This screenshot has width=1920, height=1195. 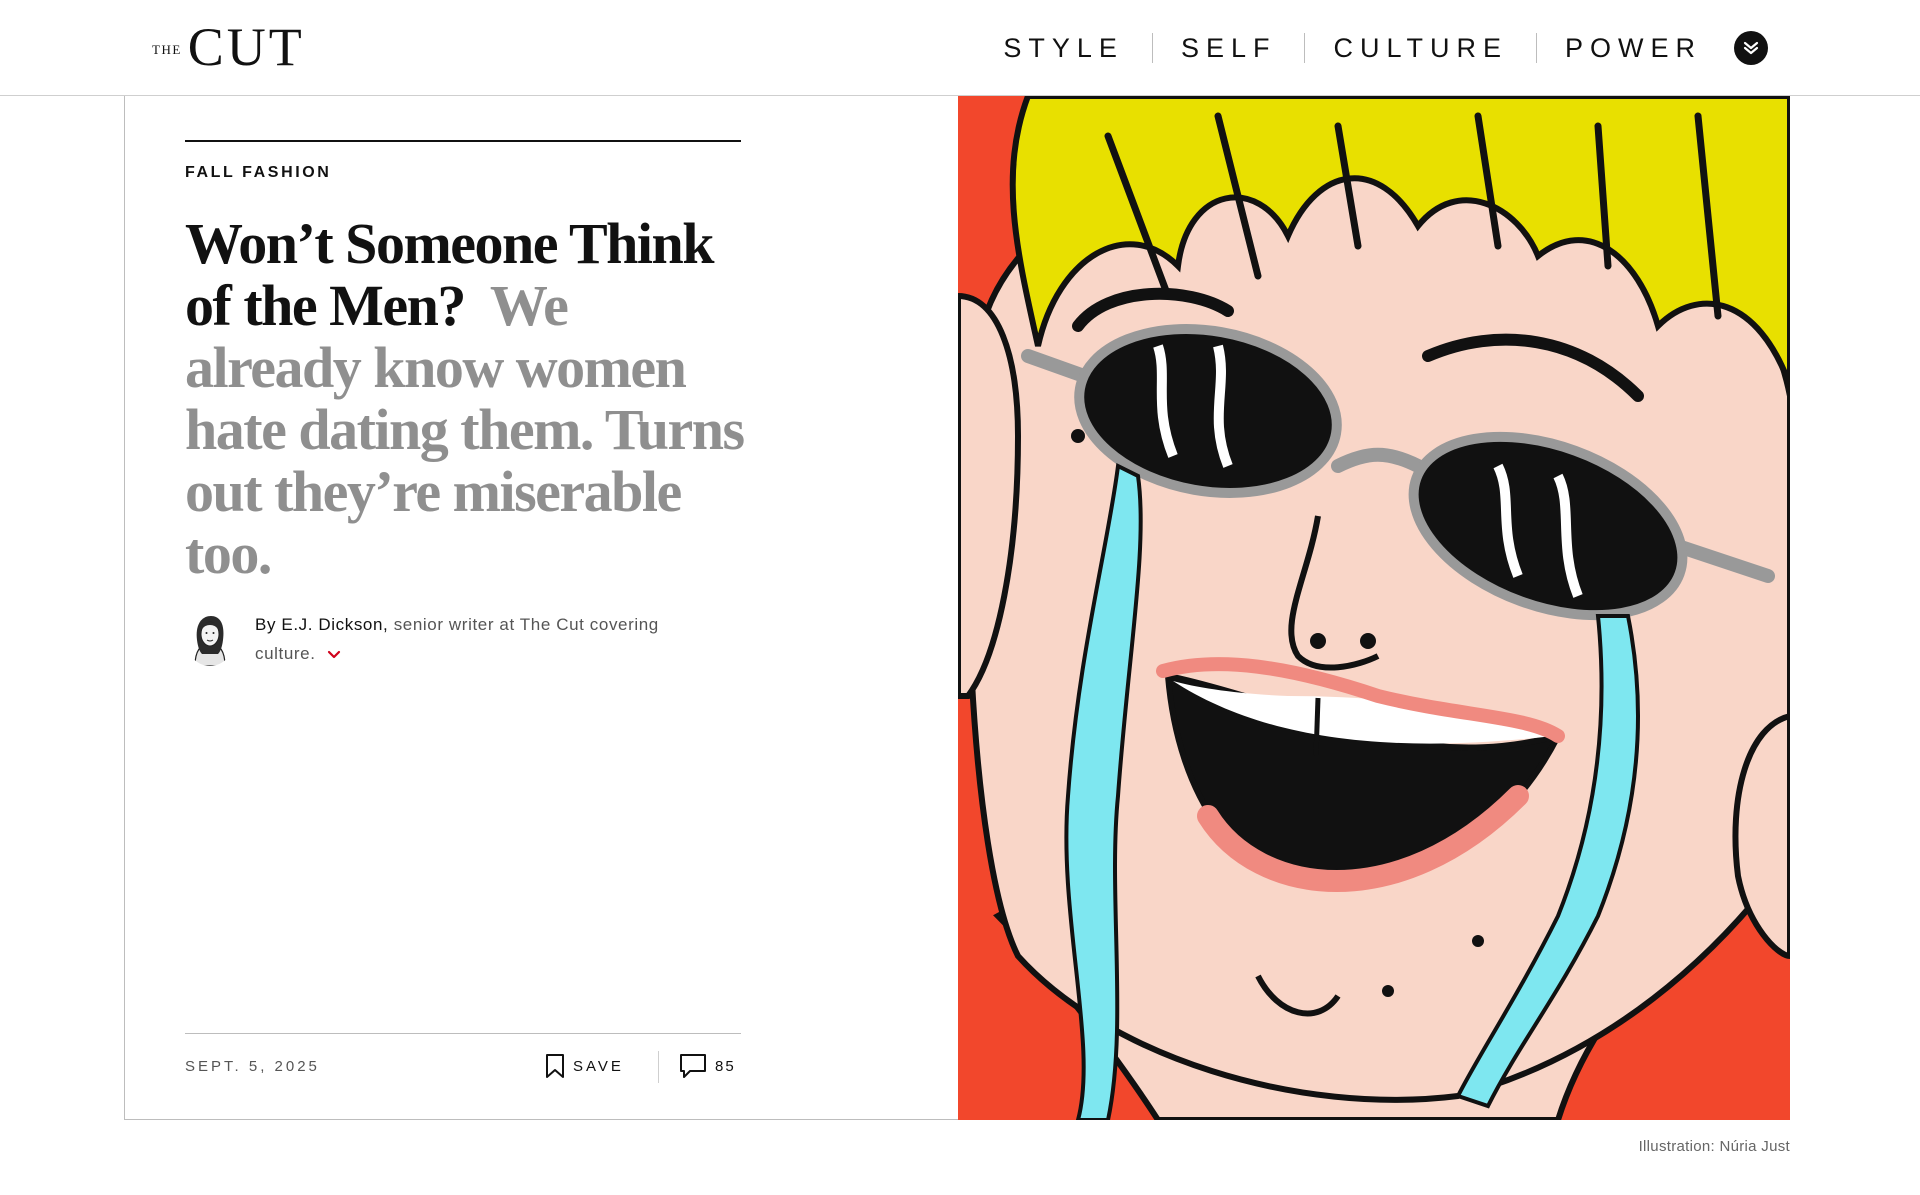 What do you see at coordinates (658, 1067) in the screenshot?
I see `action-divider` at bounding box center [658, 1067].